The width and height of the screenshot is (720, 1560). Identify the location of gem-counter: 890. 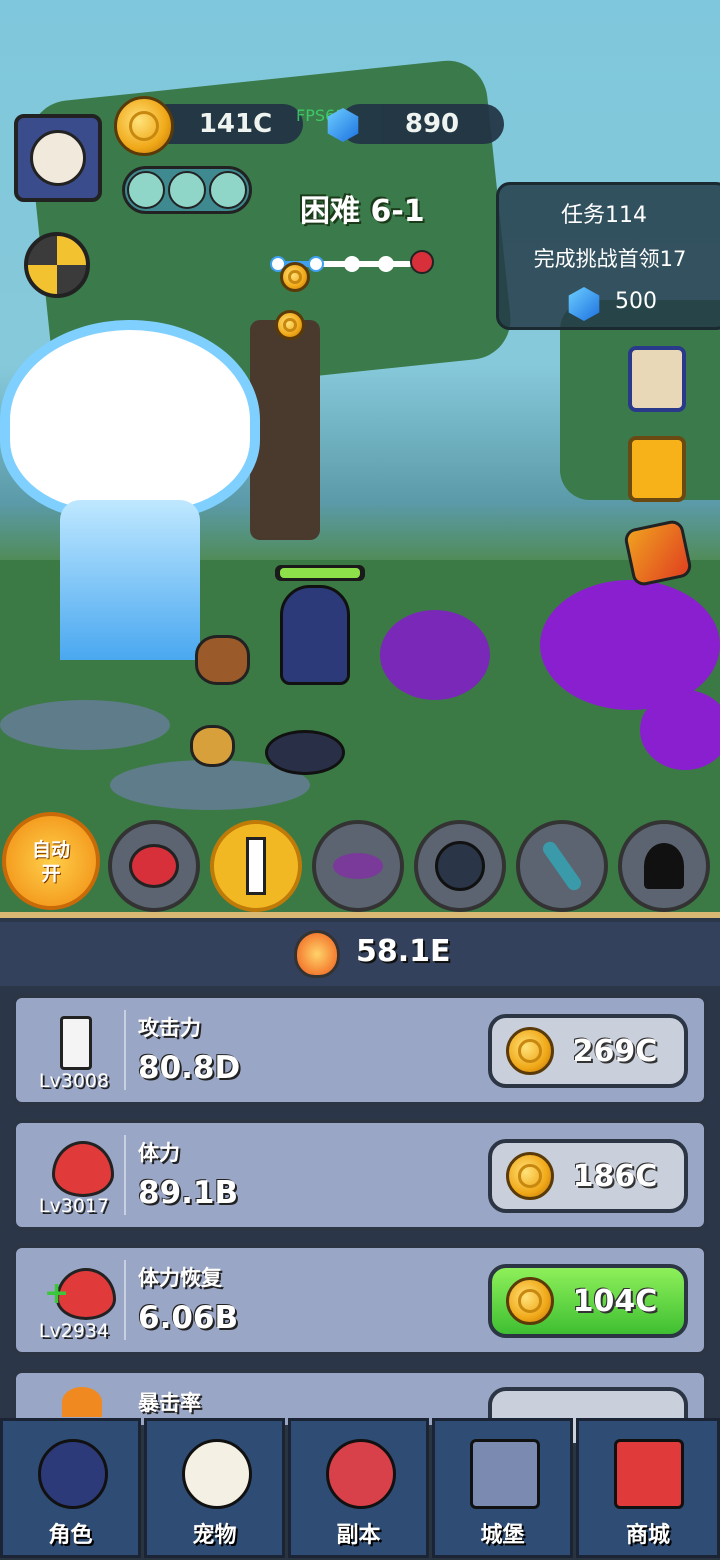
(422, 124).